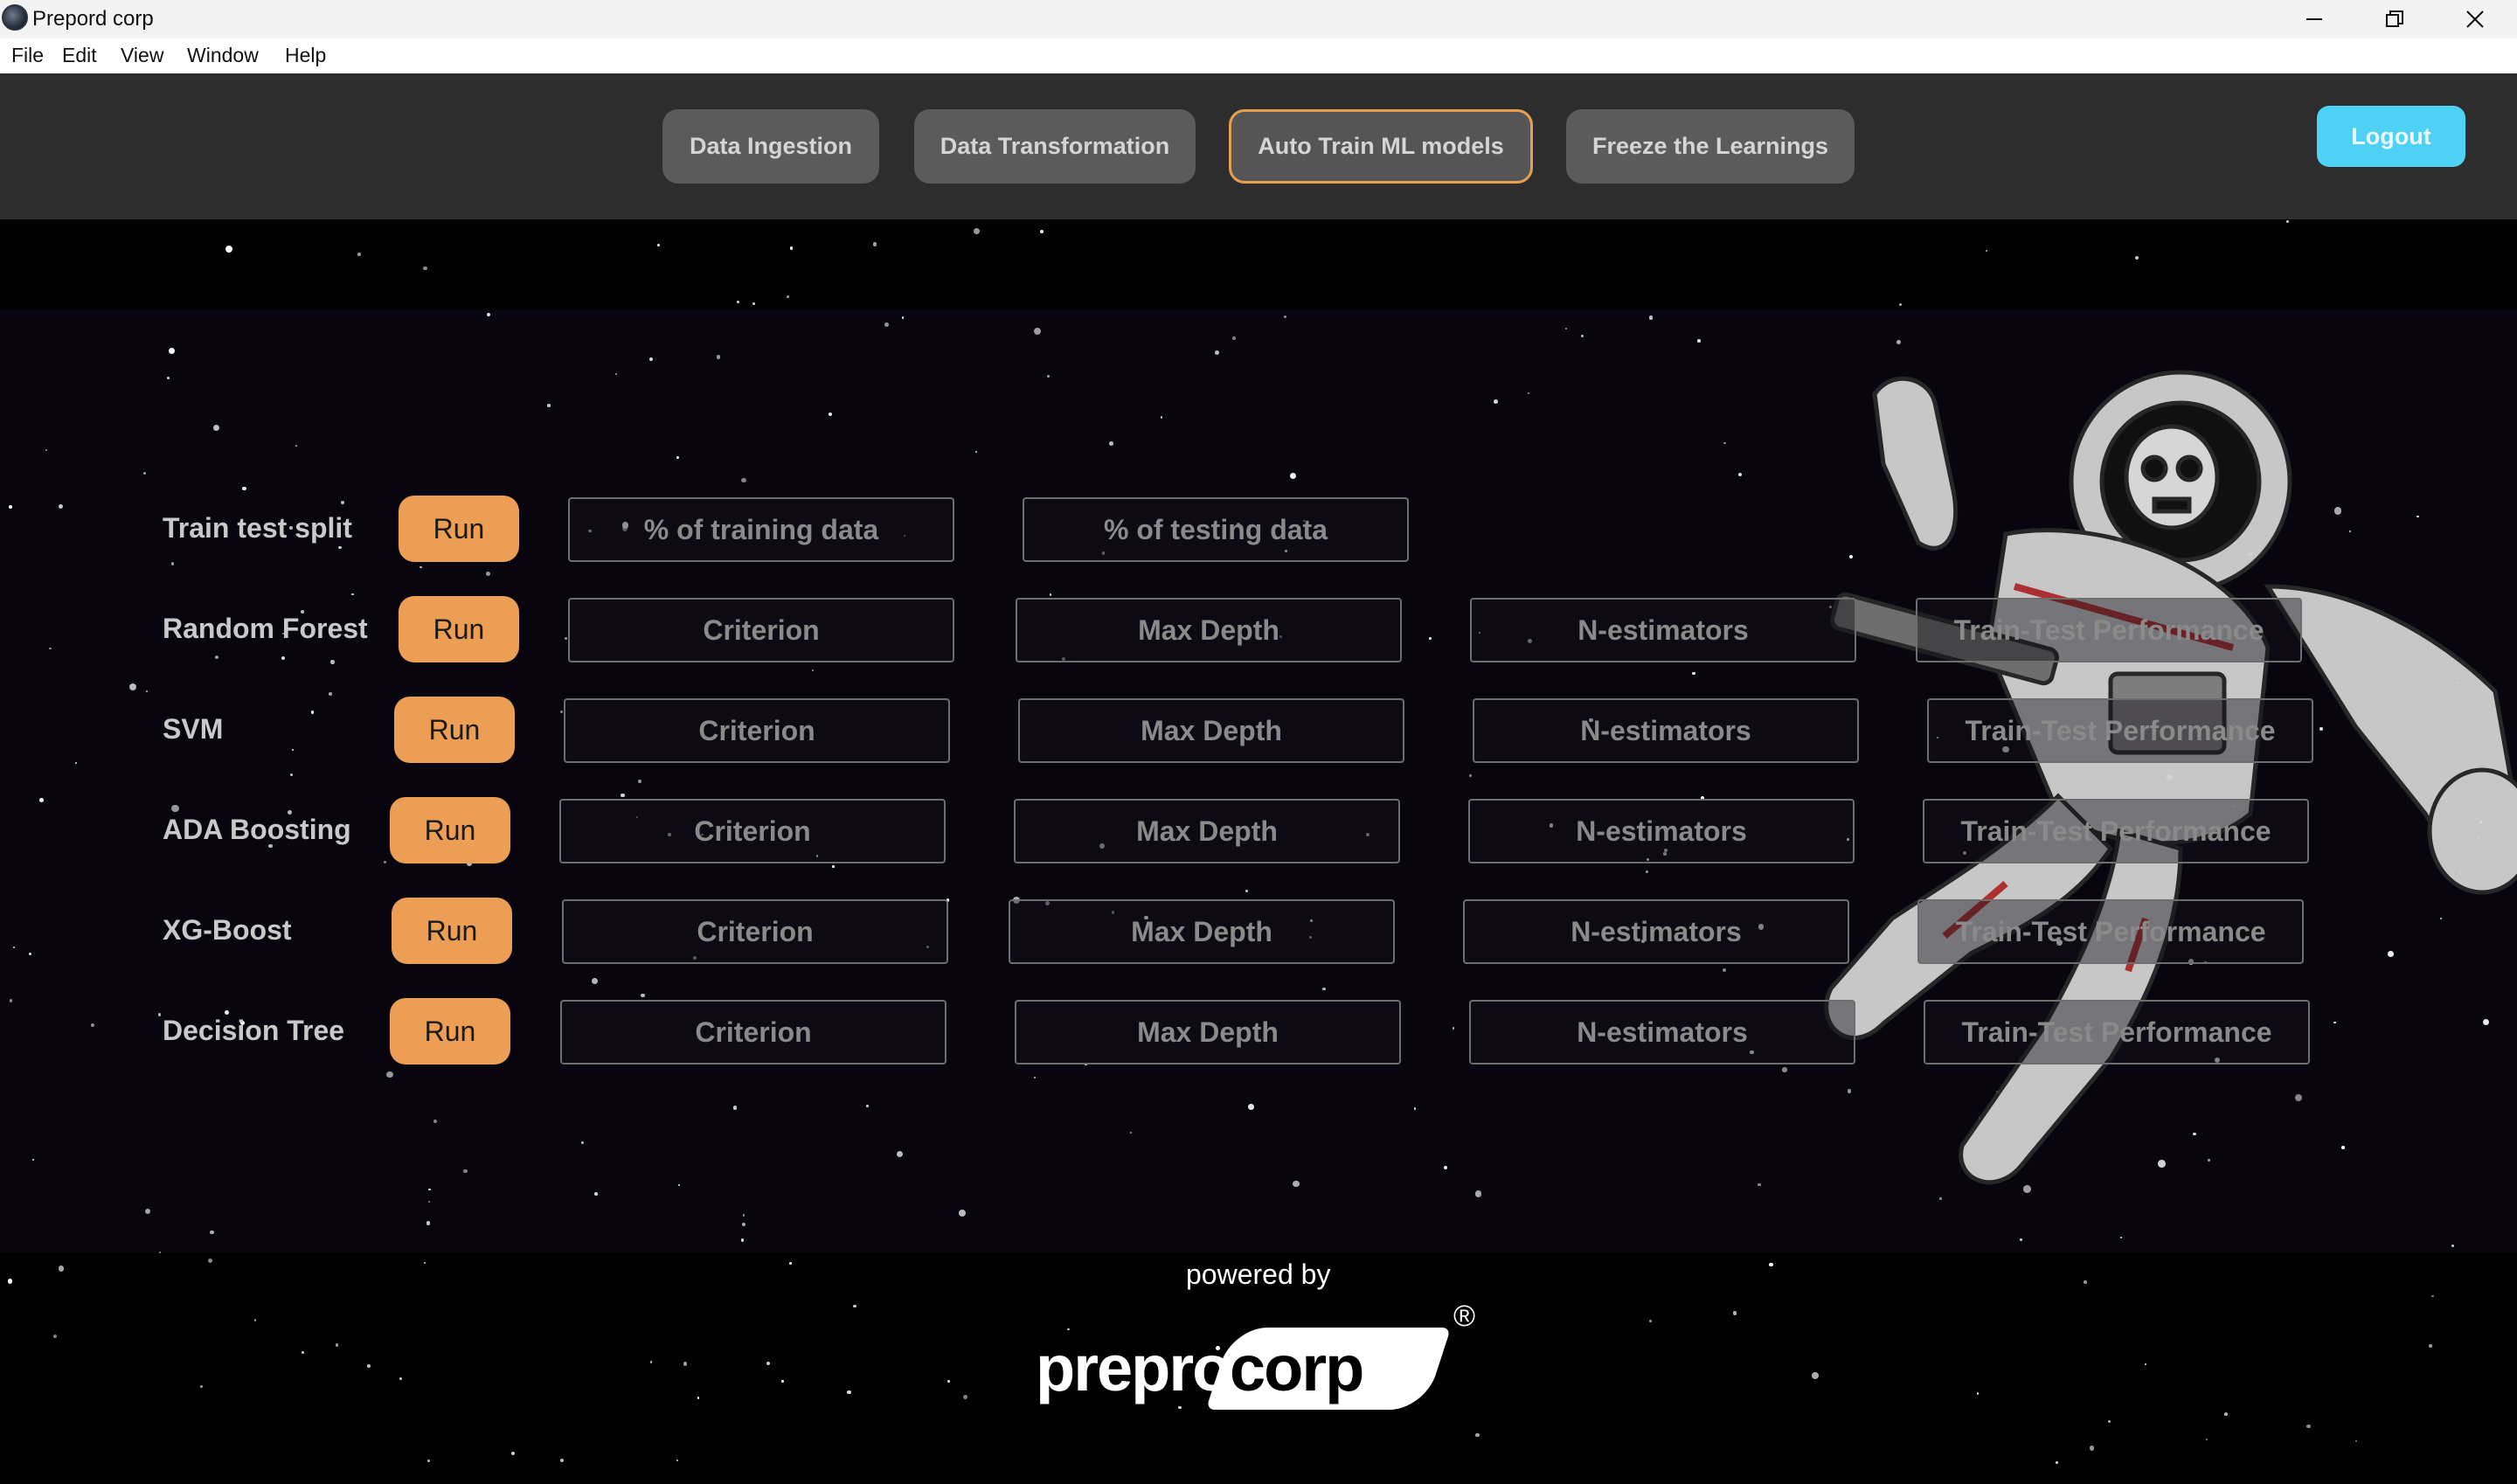  What do you see at coordinates (454, 730) in the screenshot?
I see `run-button-svm: Run` at bounding box center [454, 730].